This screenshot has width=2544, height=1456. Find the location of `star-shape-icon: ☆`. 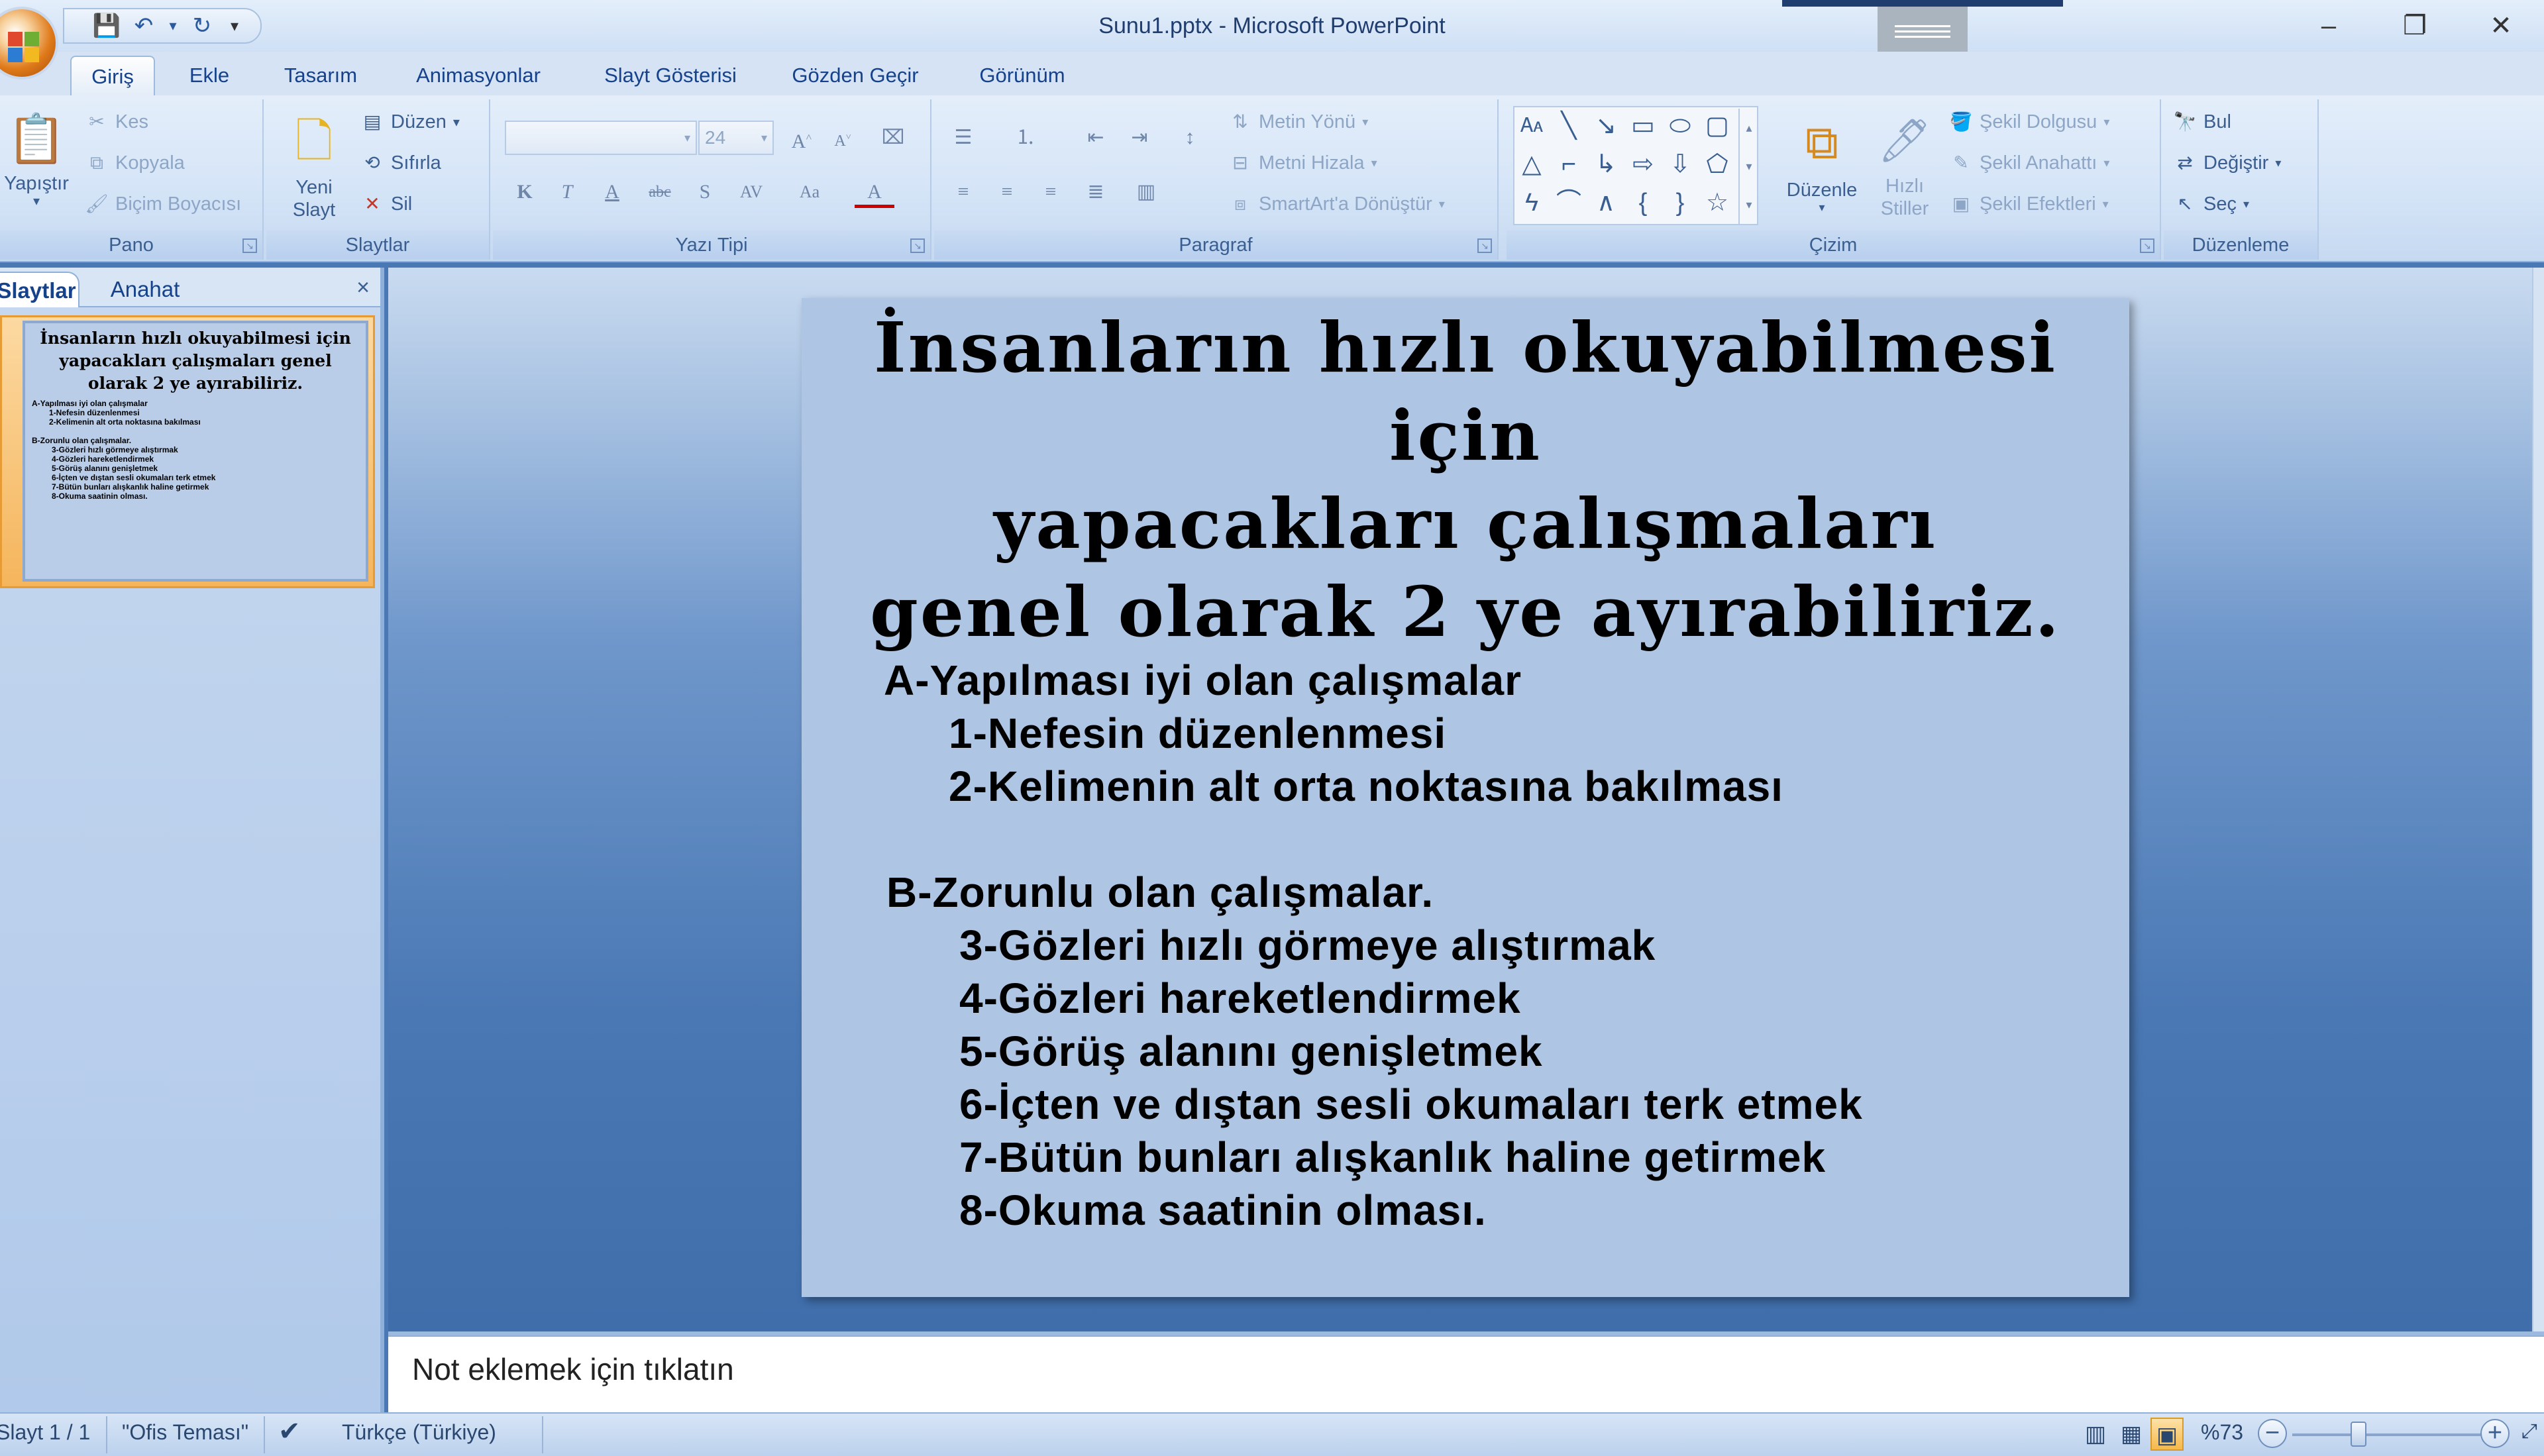

star-shape-icon: ☆ is located at coordinates (1717, 202).